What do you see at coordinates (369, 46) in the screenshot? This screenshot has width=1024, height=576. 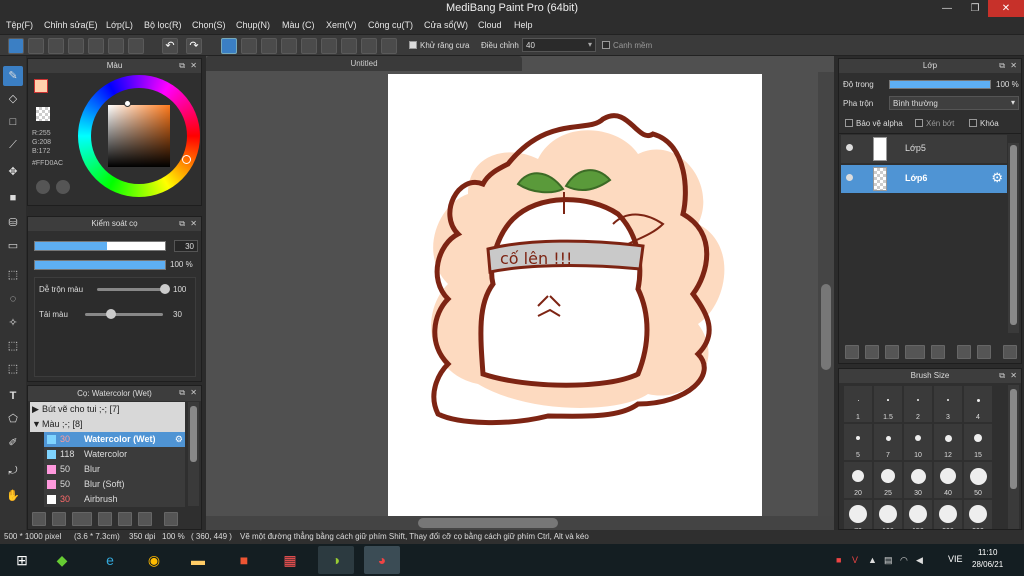 I see `circle-snap-icon` at bounding box center [369, 46].